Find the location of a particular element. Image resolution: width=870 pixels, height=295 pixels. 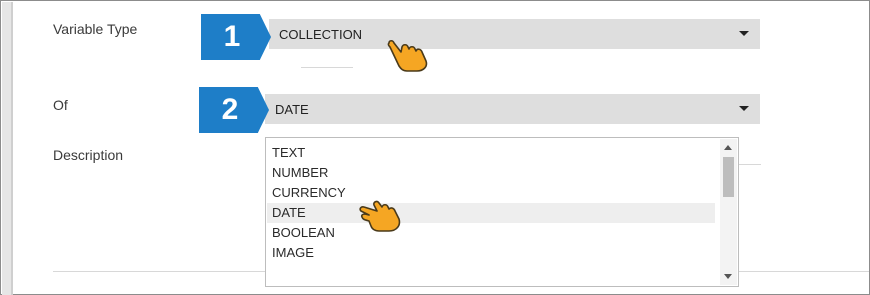

description-field-underline is located at coordinates (750, 164).